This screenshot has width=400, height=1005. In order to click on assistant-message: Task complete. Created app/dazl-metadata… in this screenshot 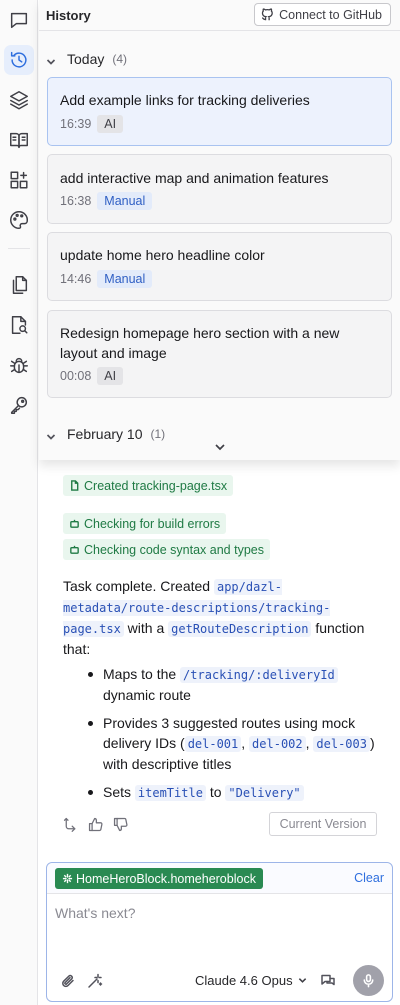, I will do `click(223, 617)`.